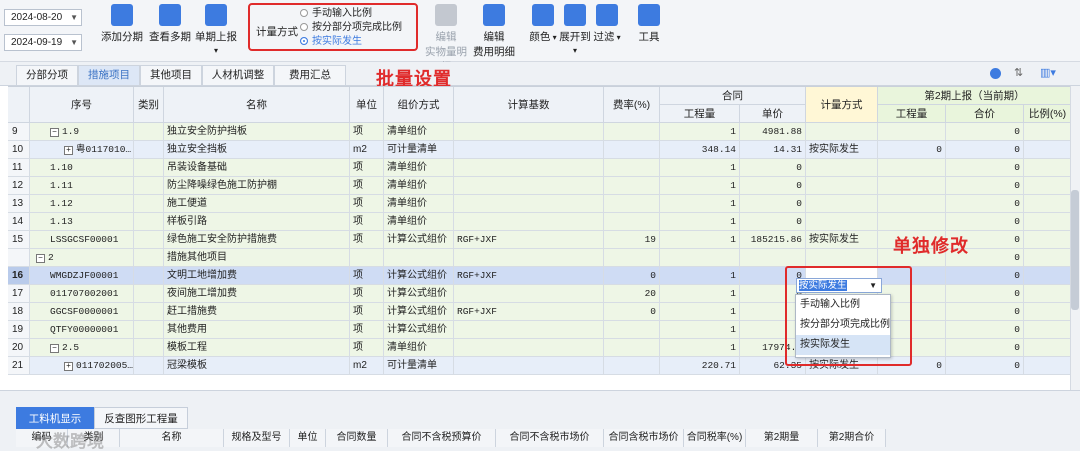 The width and height of the screenshot is (1080, 452). Describe the element at coordinates (257, 293) in the screenshot. I see `cell-name: 夜间施工增加费` at that location.